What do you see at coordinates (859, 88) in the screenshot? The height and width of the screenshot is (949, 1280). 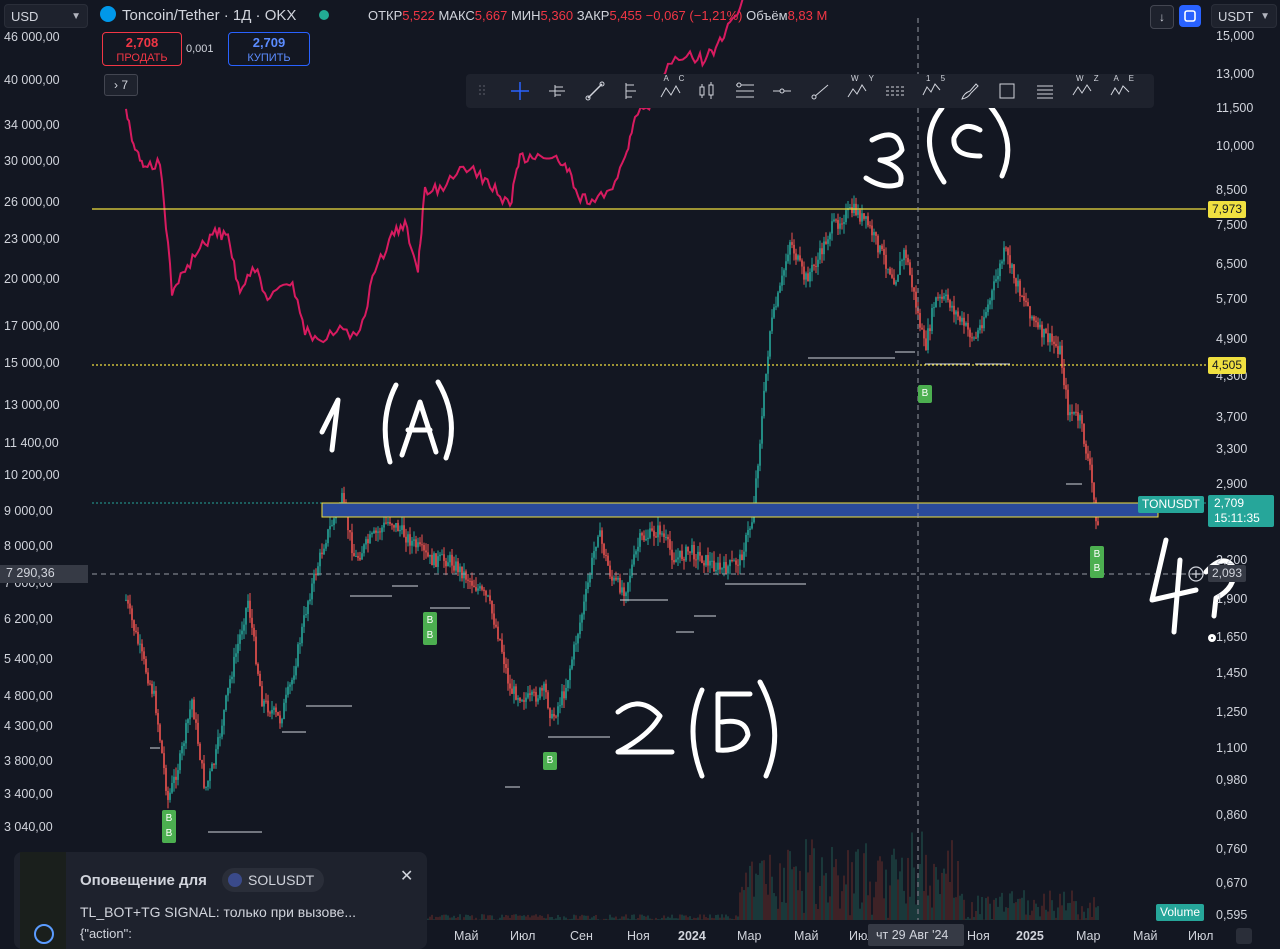 I see `wave-pattern-icon: W Y` at bounding box center [859, 88].